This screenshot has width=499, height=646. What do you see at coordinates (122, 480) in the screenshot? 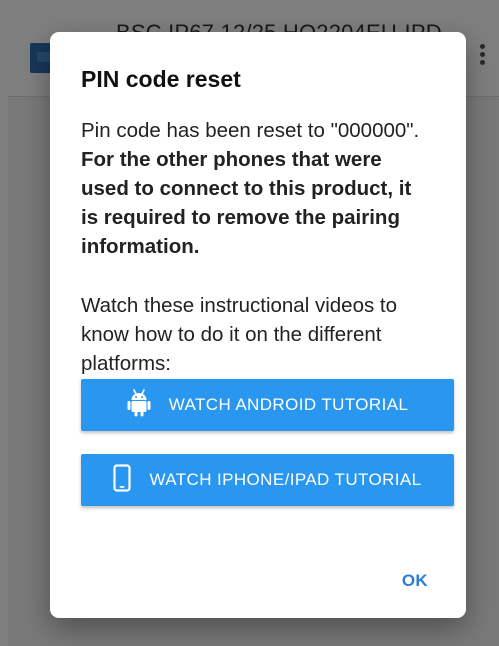
I see `smartphone-icon` at bounding box center [122, 480].